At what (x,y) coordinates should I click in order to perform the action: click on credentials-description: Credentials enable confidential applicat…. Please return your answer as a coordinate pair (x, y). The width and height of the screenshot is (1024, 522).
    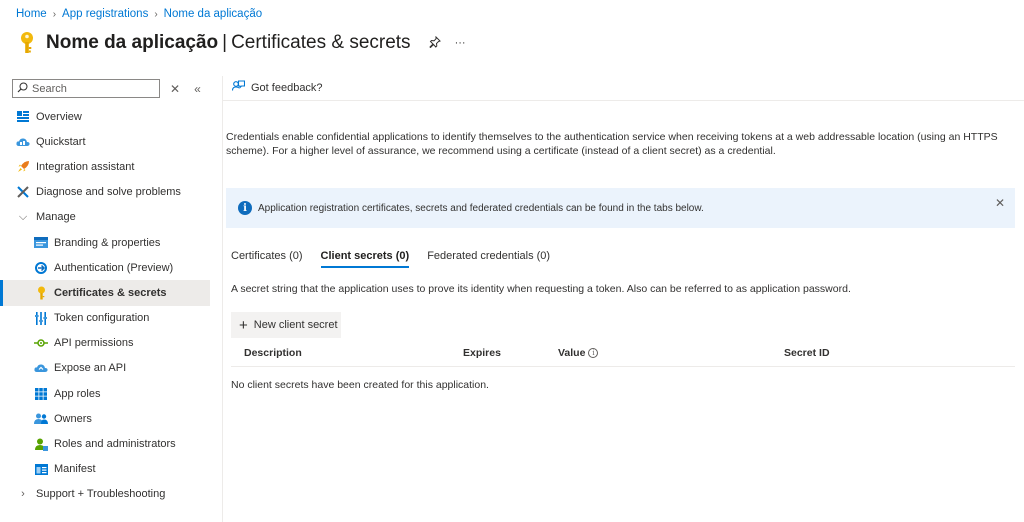
    Looking at the image, I should click on (612, 144).